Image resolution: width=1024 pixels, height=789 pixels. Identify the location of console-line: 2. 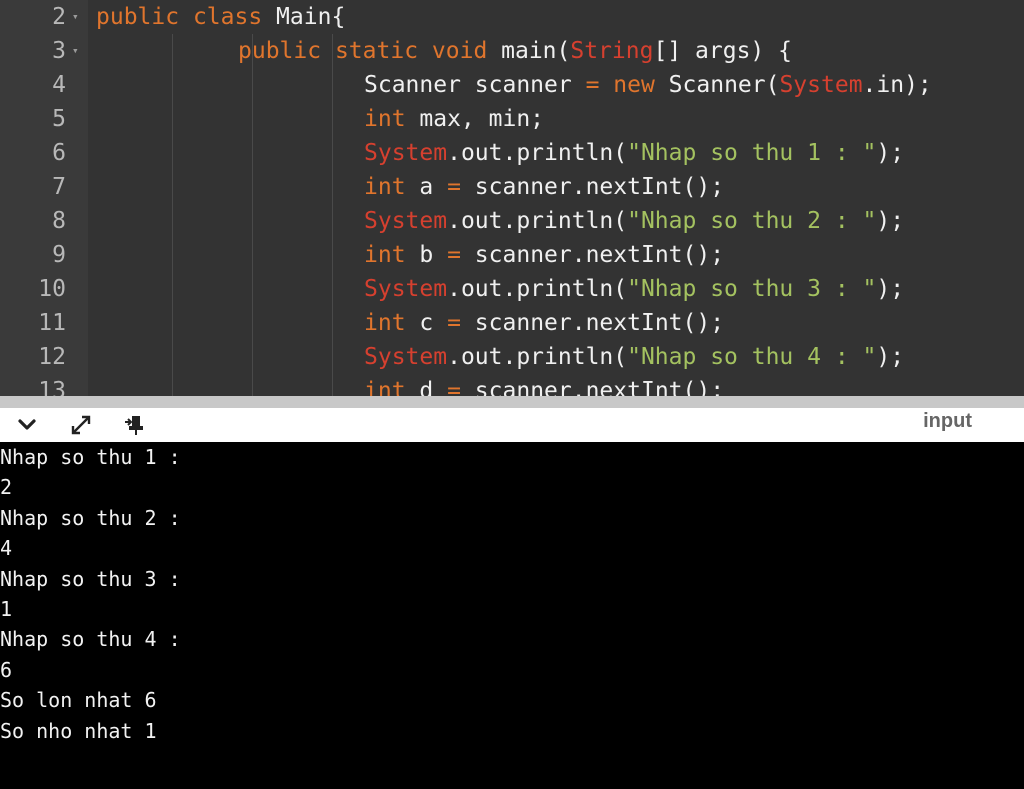
(6, 487).